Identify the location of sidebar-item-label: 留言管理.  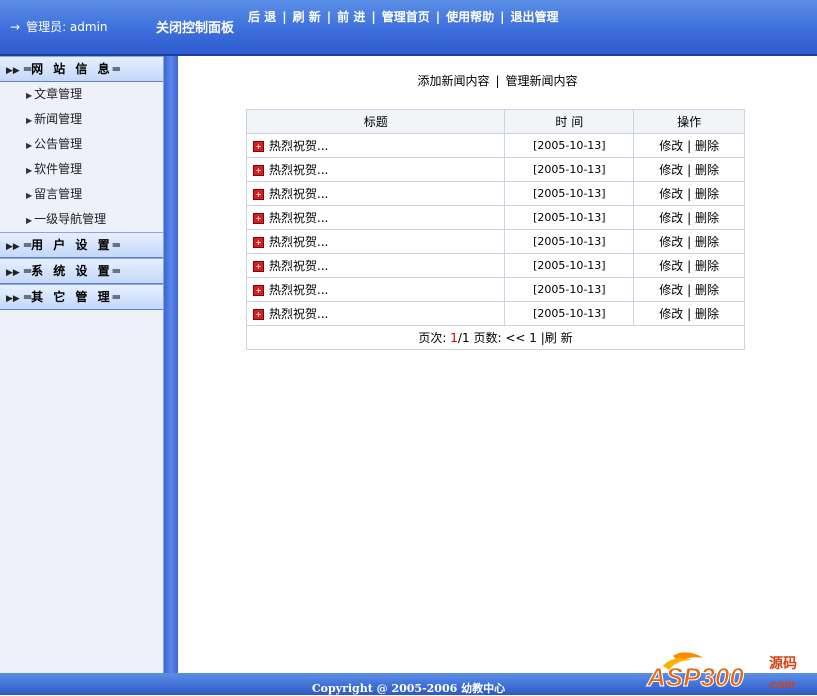
(58, 194).